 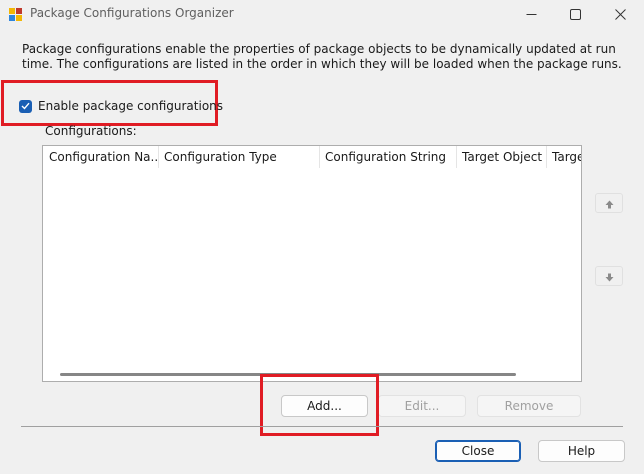 What do you see at coordinates (25, 106) in the screenshot?
I see `checkbox-checked-icon` at bounding box center [25, 106].